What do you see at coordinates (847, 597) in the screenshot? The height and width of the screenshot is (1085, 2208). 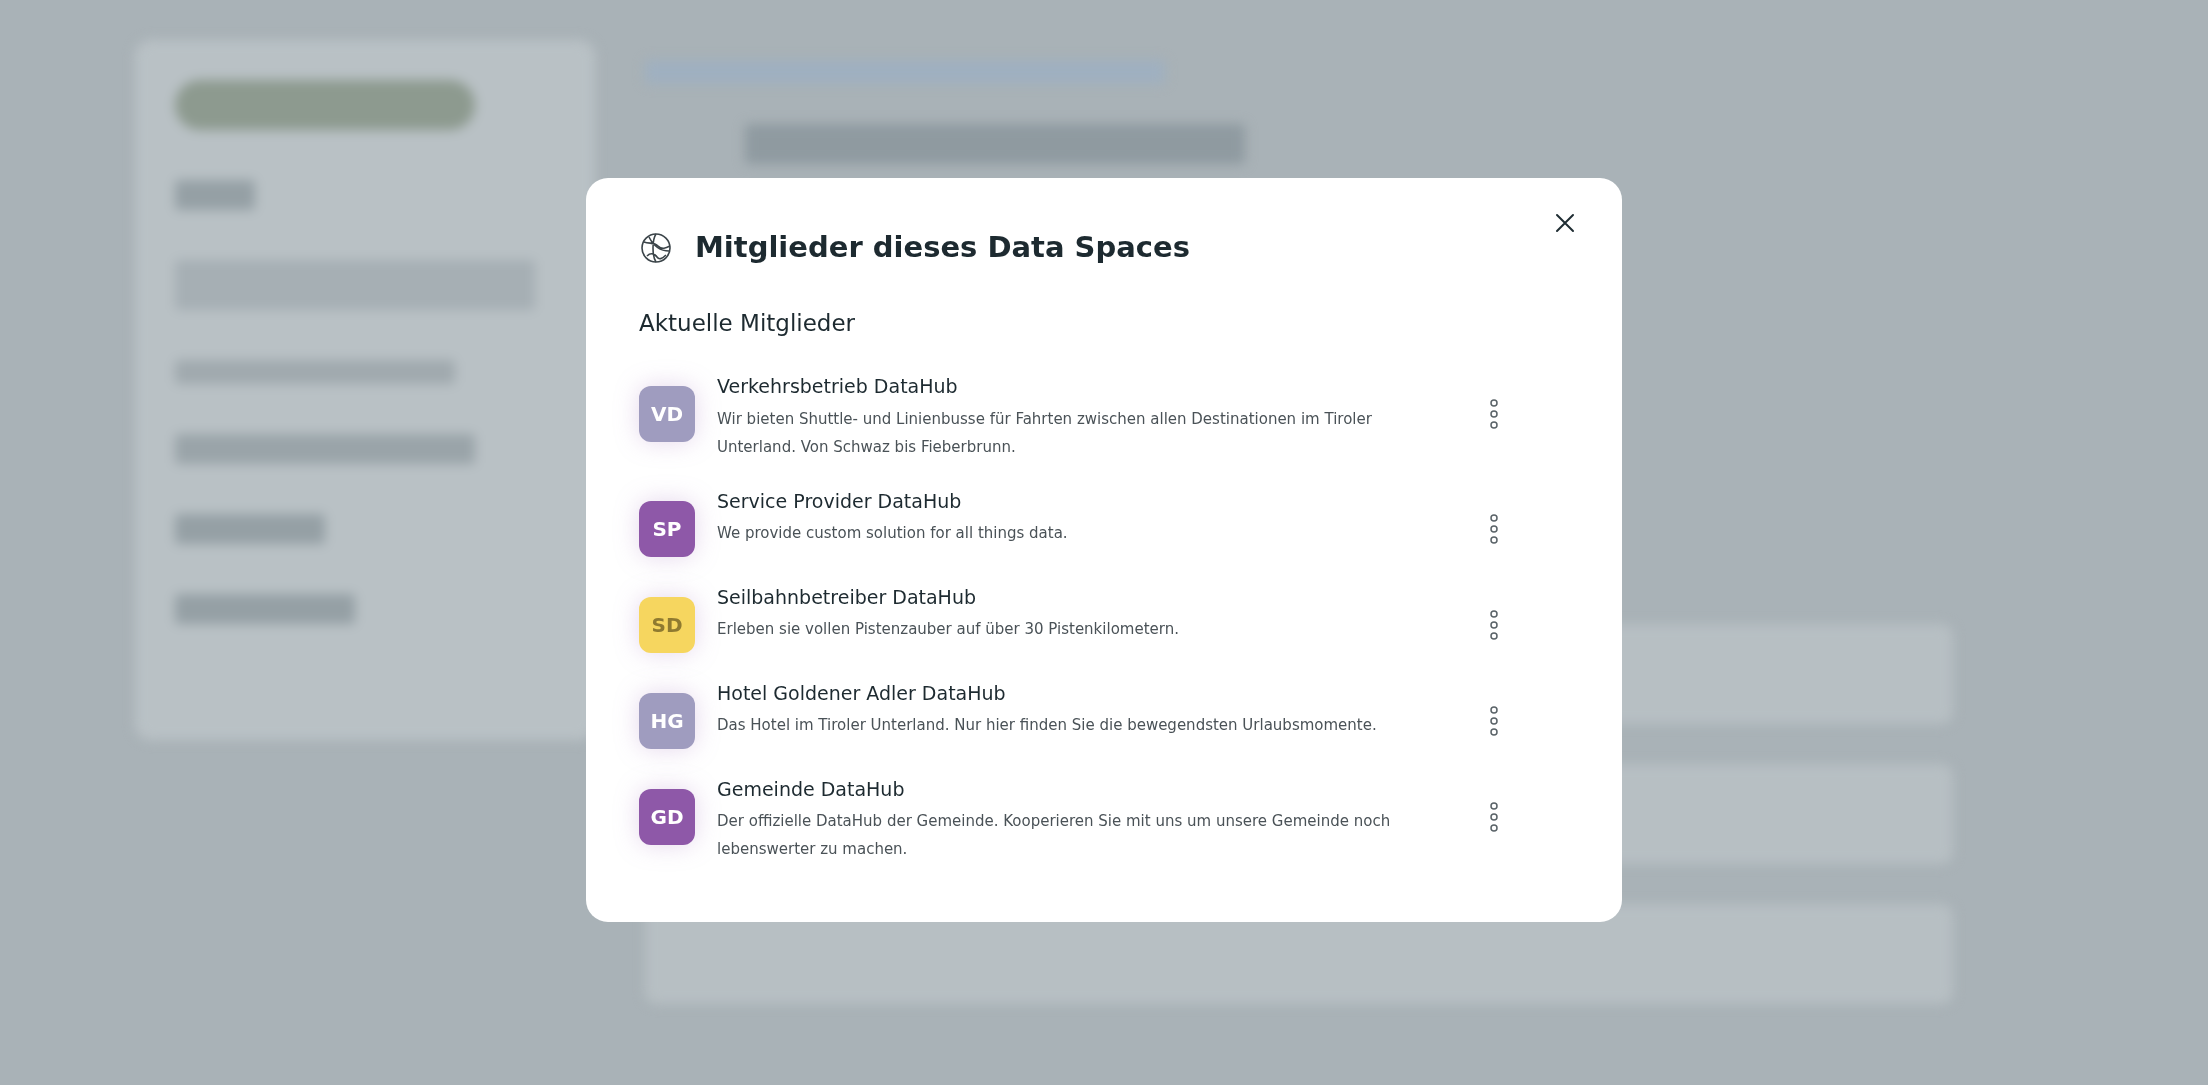 I see `member-name: Seilbahnbetreiber DataHub` at bounding box center [847, 597].